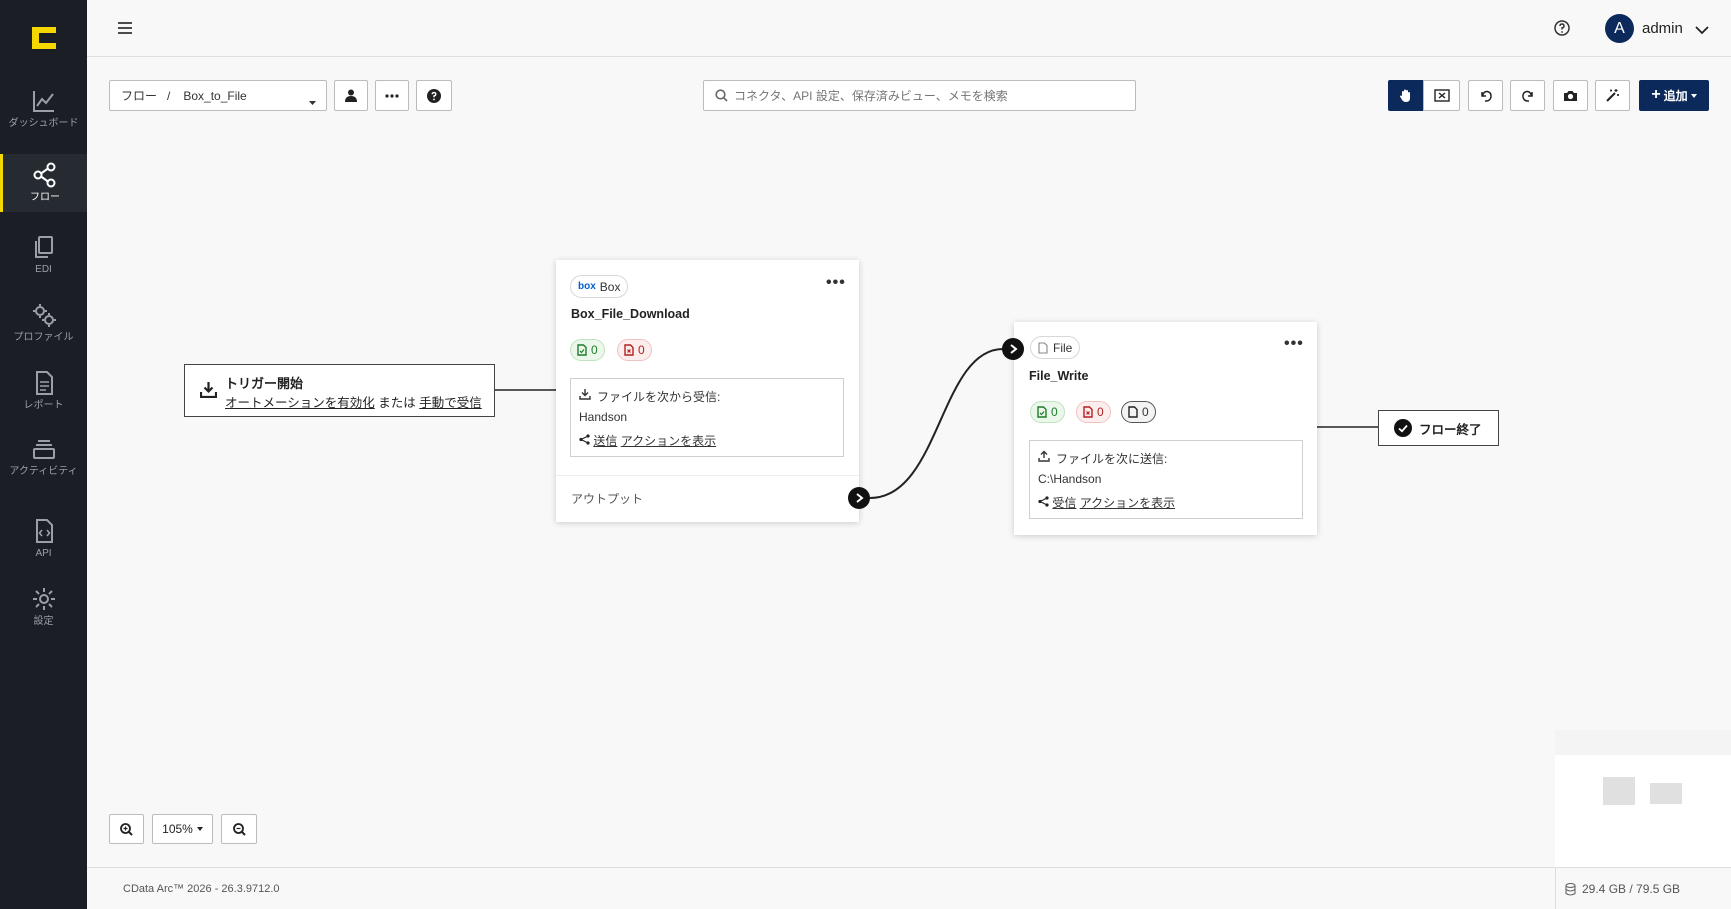  I want to click on sidebar-item-label: レポート, so click(43, 405).